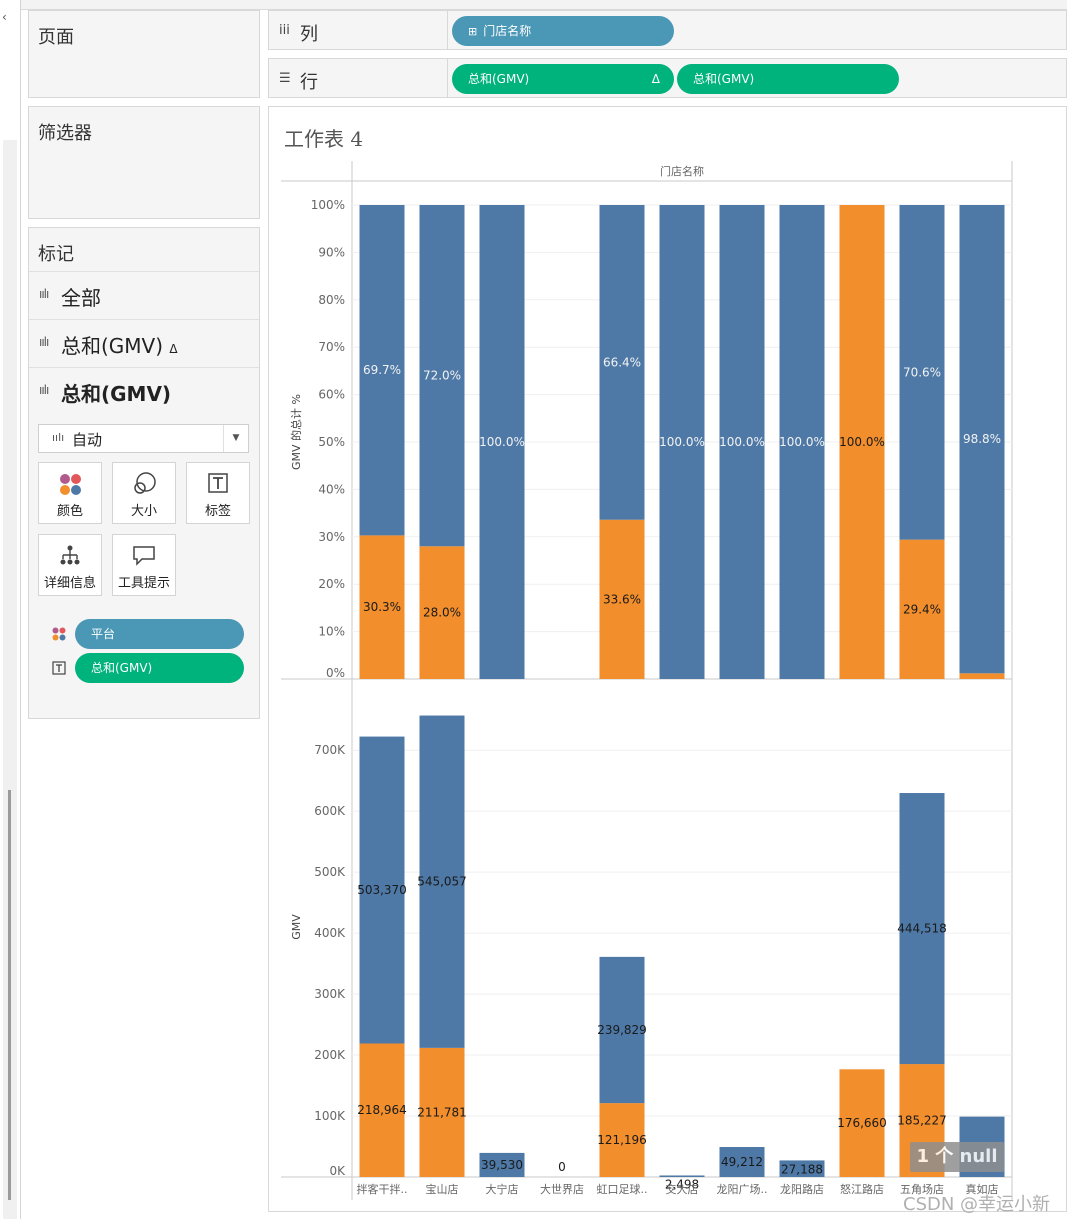  Describe the element at coordinates (235, 438) in the screenshot. I see `chevron-down-icon: ▼` at that location.